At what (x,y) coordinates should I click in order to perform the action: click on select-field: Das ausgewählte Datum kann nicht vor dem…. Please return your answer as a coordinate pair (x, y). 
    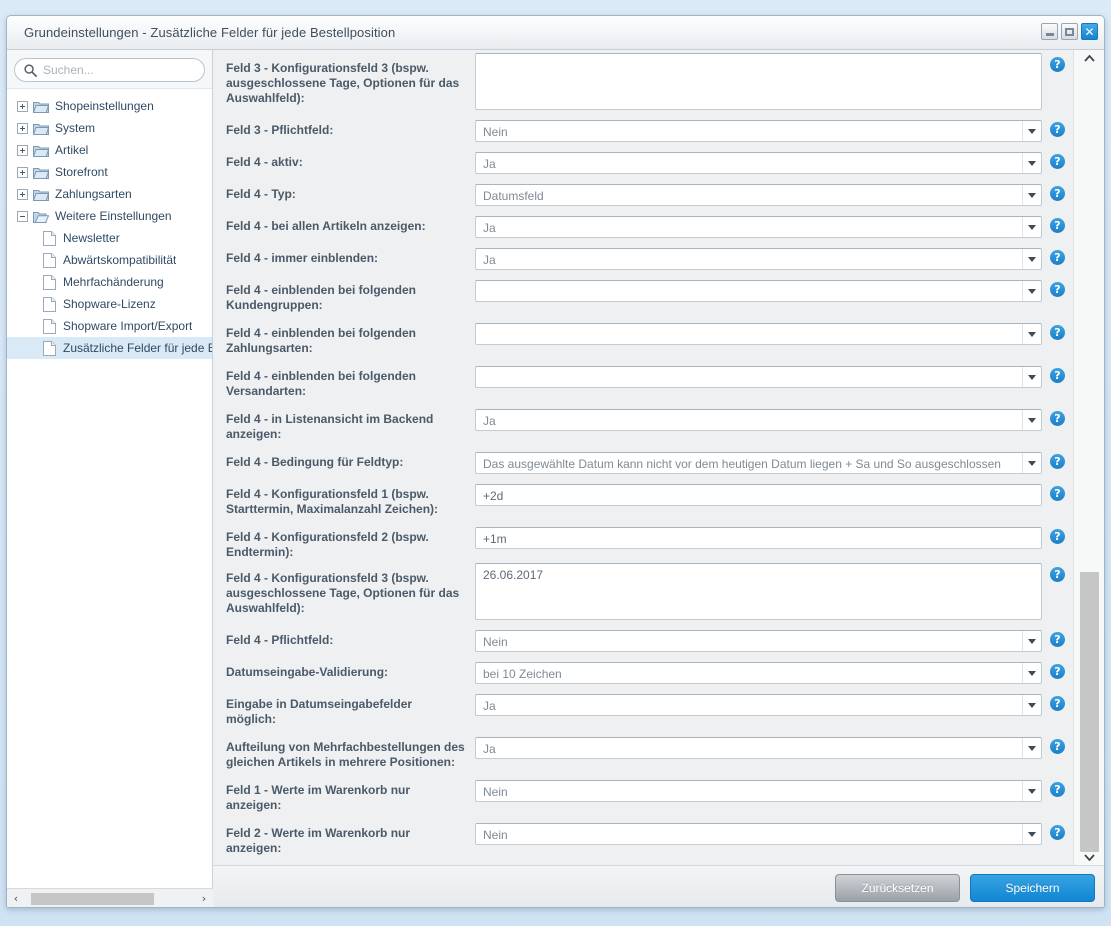
    Looking at the image, I should click on (758, 463).